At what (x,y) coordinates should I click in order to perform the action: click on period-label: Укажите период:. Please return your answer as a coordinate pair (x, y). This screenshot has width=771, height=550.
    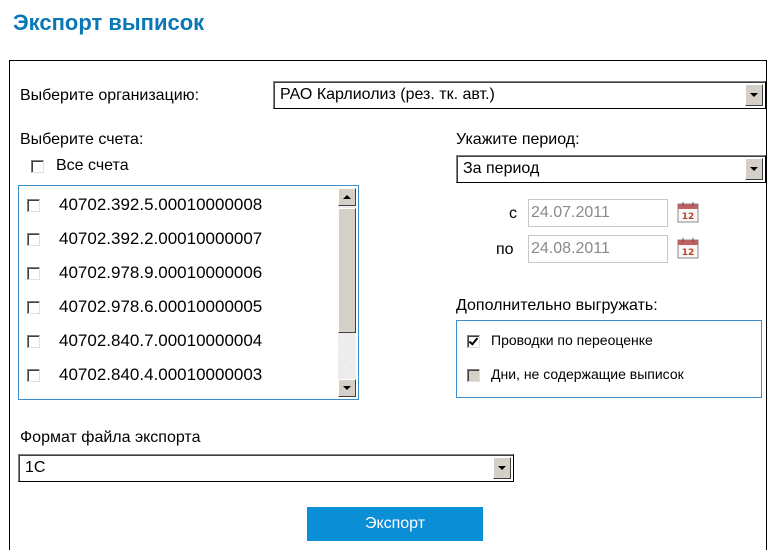
    Looking at the image, I should click on (518, 139).